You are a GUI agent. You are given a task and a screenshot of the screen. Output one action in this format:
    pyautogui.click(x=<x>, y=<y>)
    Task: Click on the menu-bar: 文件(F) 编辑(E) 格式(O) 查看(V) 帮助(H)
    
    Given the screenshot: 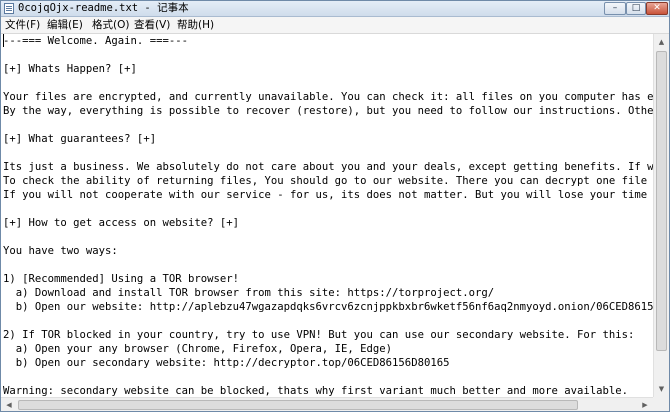 What is the action you would take?
    pyautogui.click(x=335, y=25)
    